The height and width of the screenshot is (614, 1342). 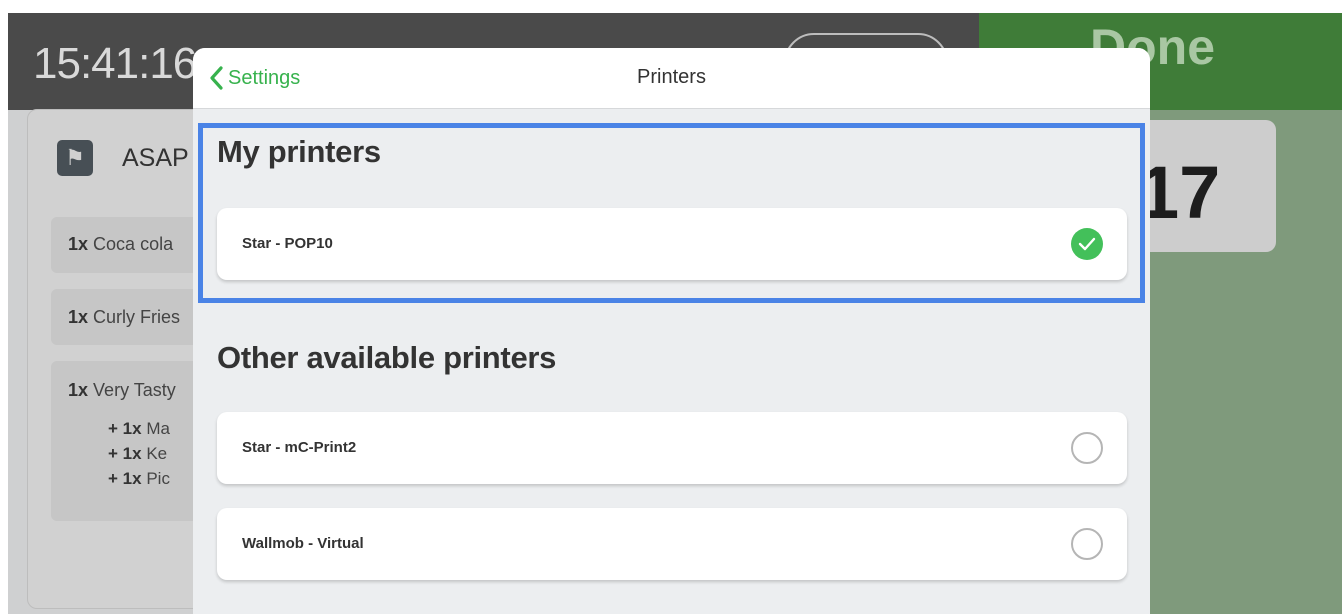 What do you see at coordinates (672, 244) in the screenshot?
I see `printer-row-star-pop10: Star - POP10` at bounding box center [672, 244].